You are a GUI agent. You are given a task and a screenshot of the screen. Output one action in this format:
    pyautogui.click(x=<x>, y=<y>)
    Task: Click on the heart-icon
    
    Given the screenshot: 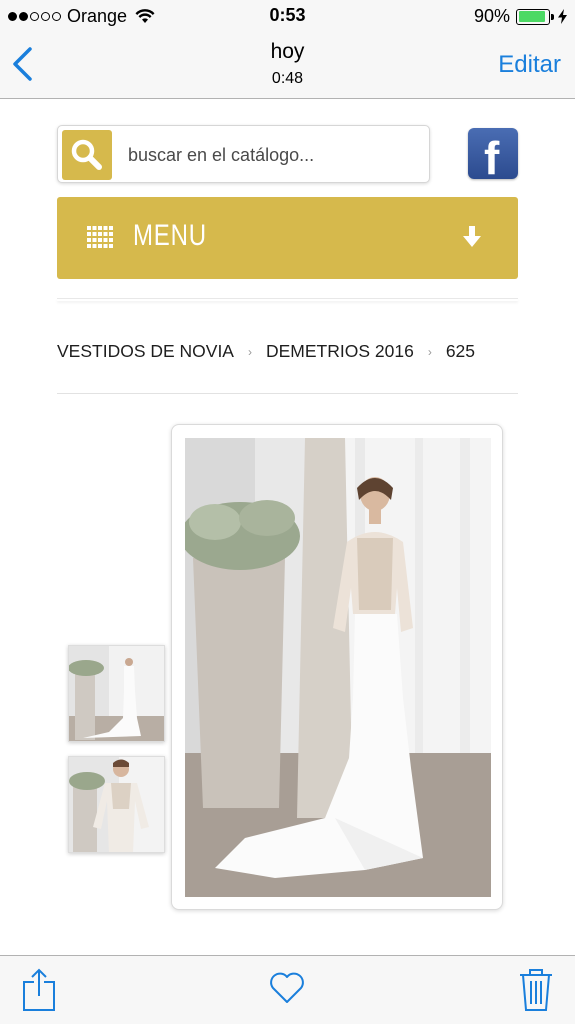 What is the action you would take?
    pyautogui.click(x=287, y=987)
    